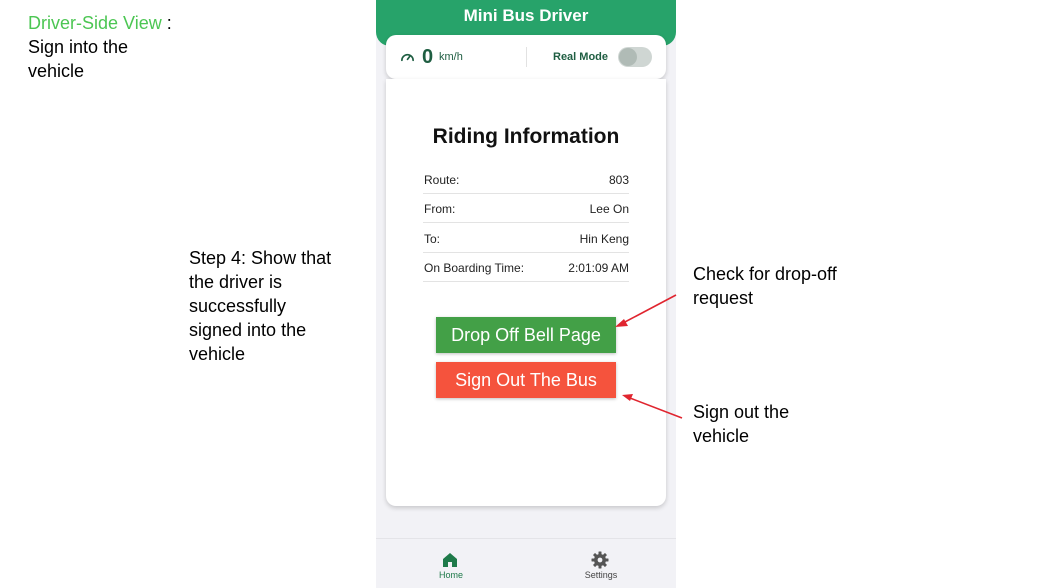 The width and height of the screenshot is (1051, 588). I want to click on info-row-from: From: Lee On, so click(526, 208).